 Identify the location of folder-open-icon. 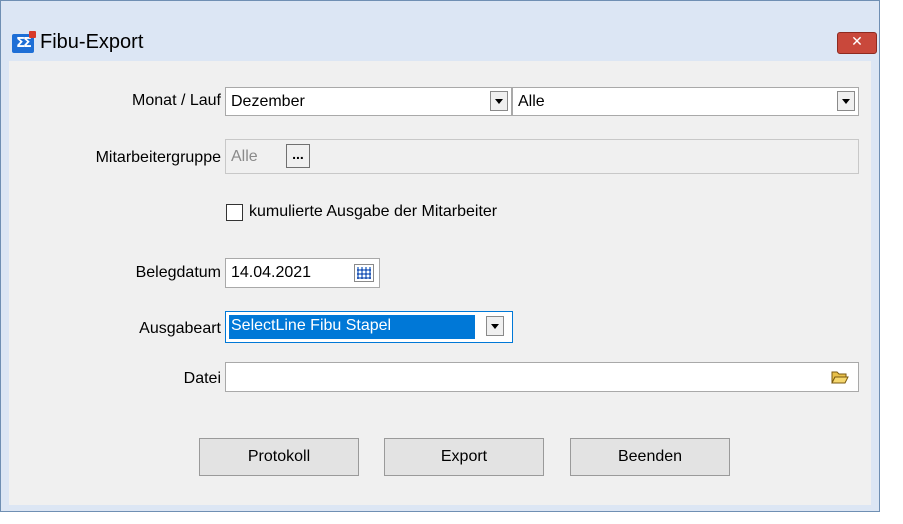
(840, 377).